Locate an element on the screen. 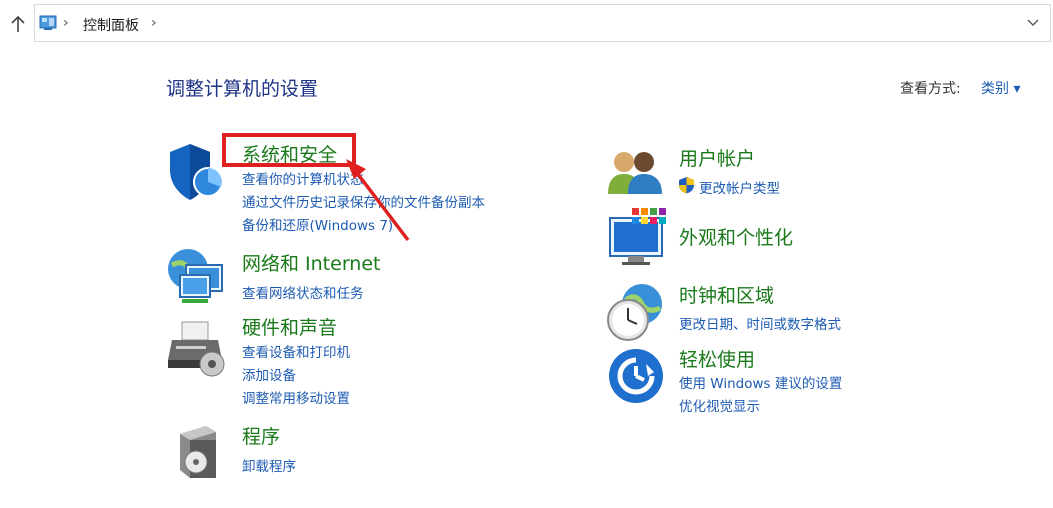 The image size is (1053, 508). control-panel-icon is located at coordinates (48, 22).